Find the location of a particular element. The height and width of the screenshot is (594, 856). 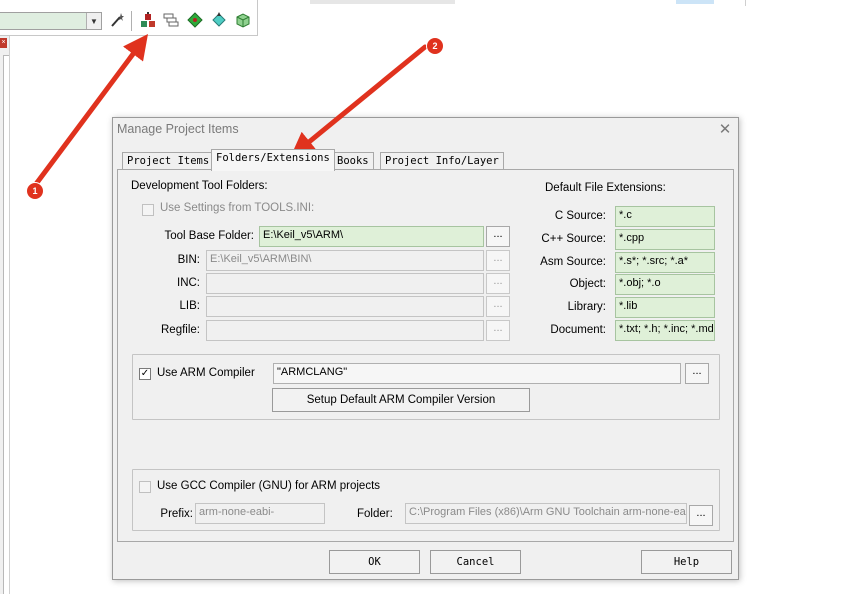

tab-books: Books is located at coordinates (353, 161).